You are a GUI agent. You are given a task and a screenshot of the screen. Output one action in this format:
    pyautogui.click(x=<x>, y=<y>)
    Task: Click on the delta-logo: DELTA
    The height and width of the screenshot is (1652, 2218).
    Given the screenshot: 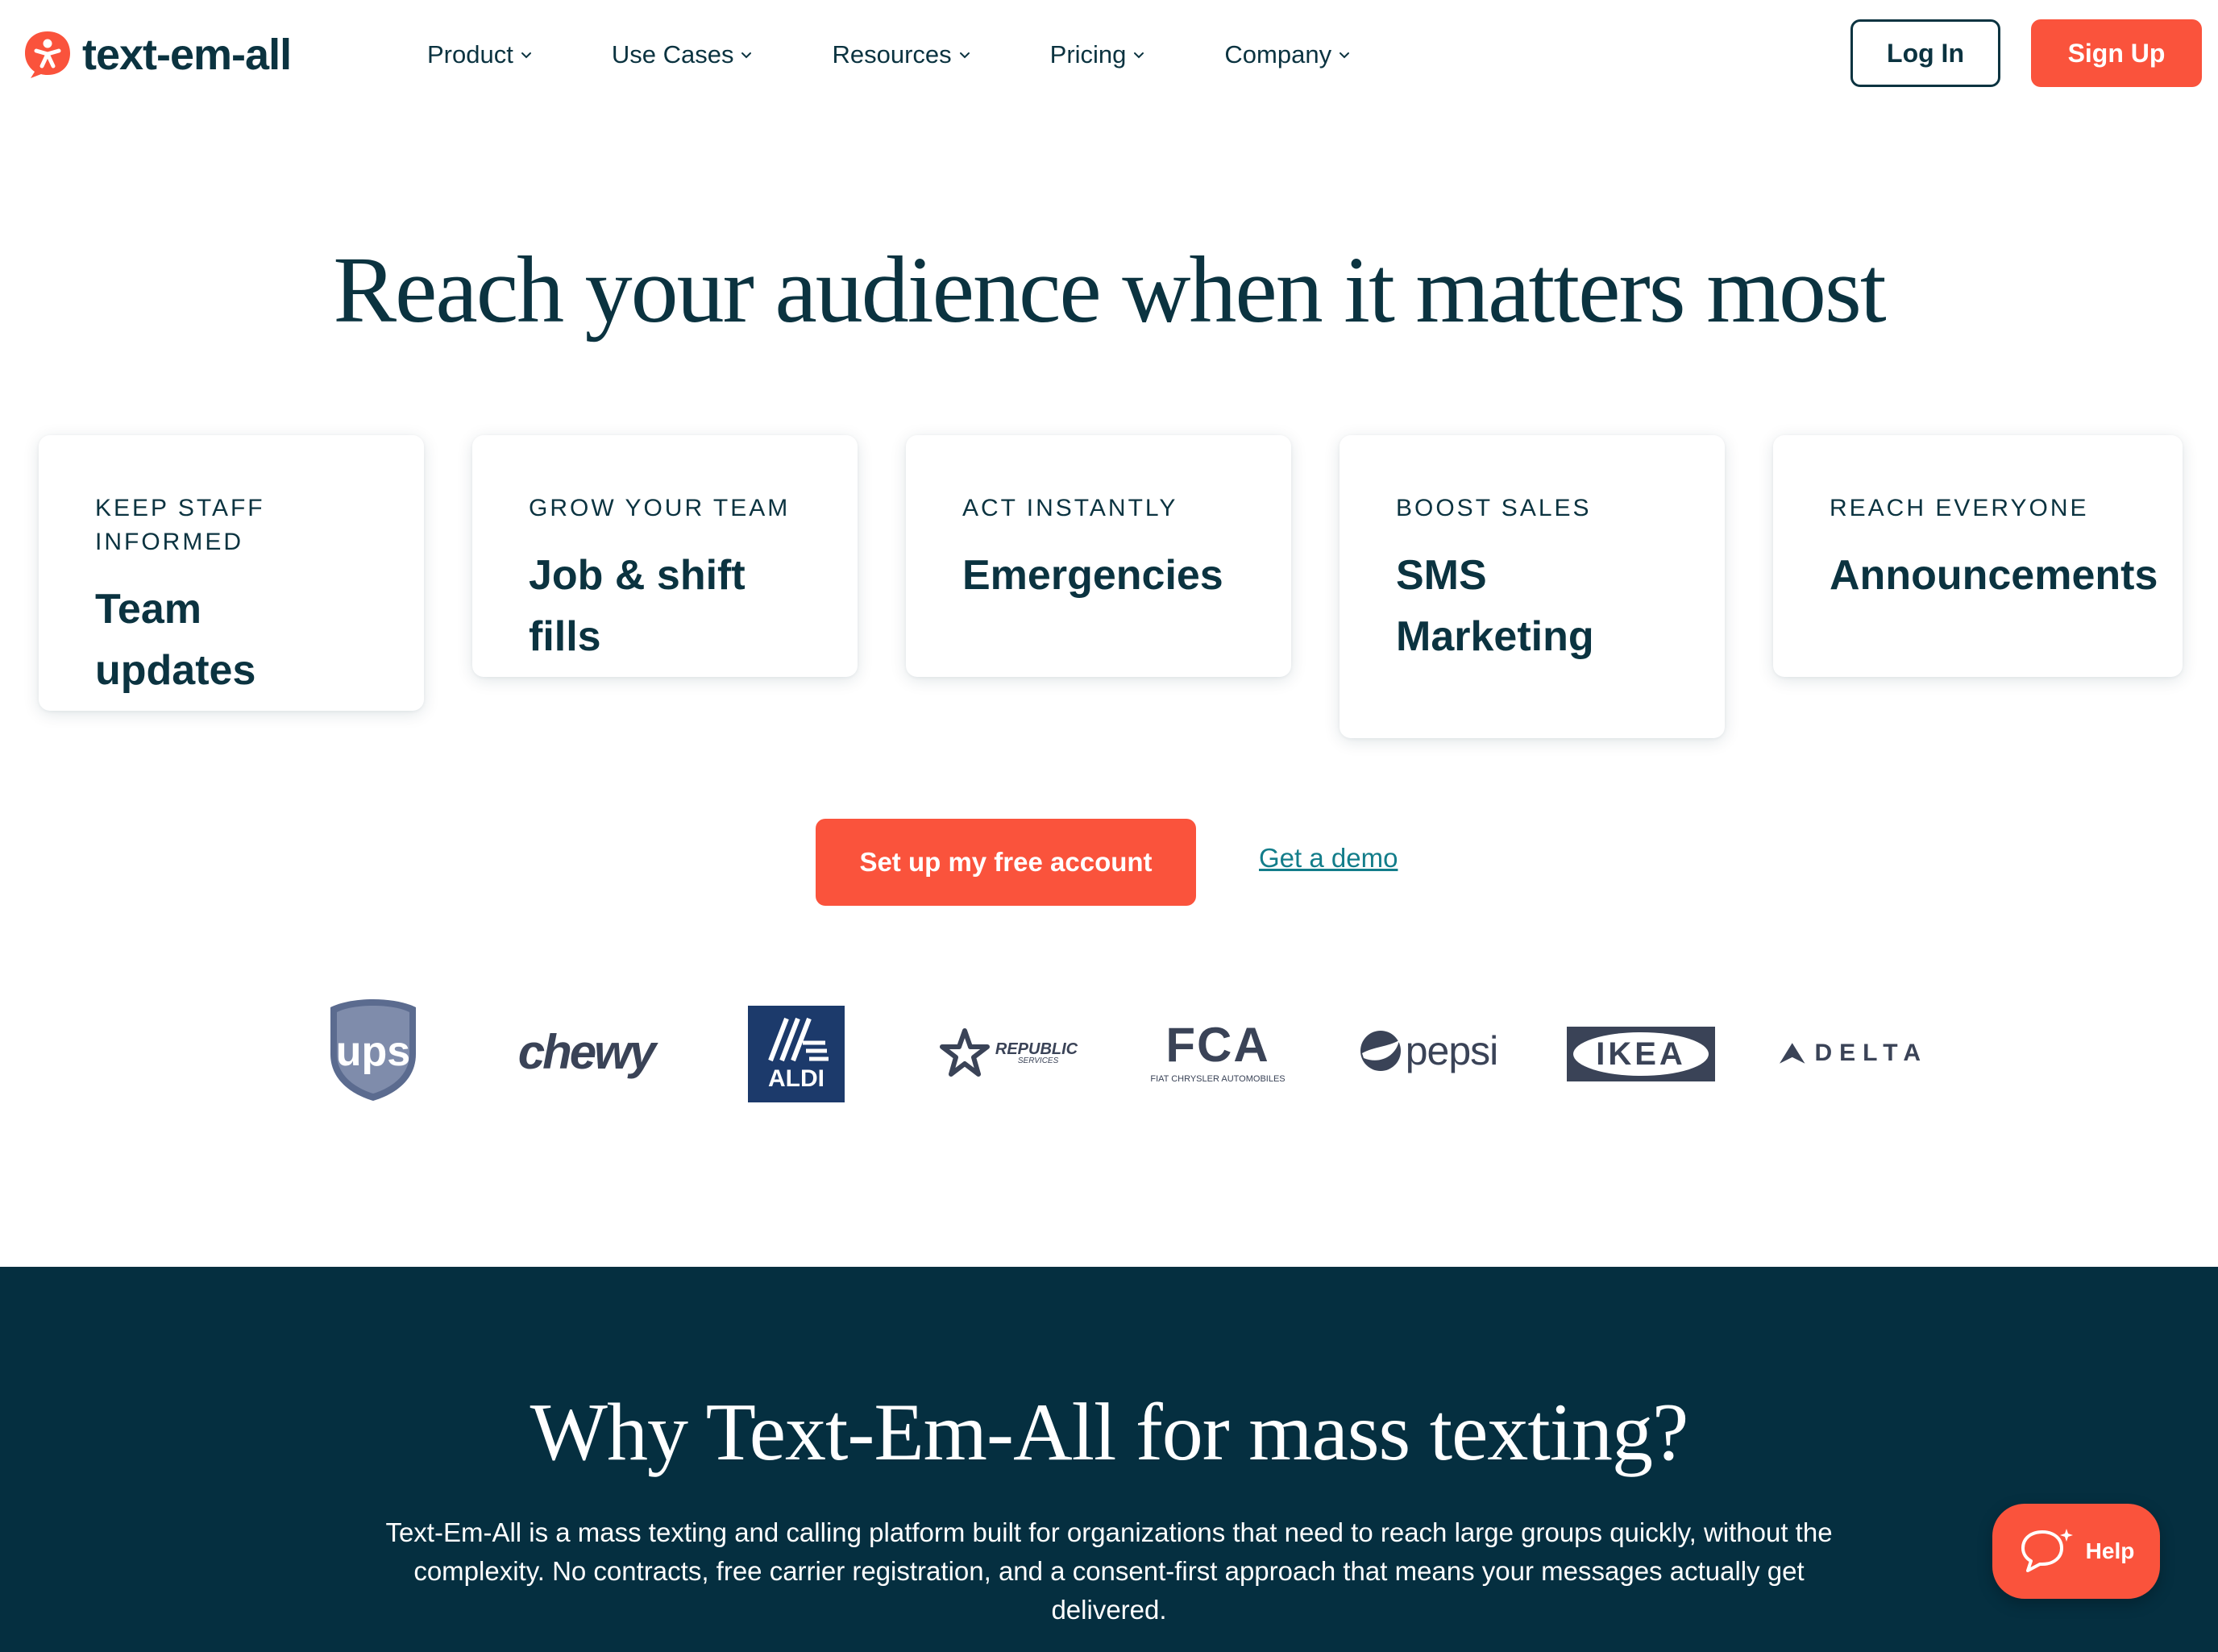 What is the action you would take?
    pyautogui.click(x=1853, y=1053)
    